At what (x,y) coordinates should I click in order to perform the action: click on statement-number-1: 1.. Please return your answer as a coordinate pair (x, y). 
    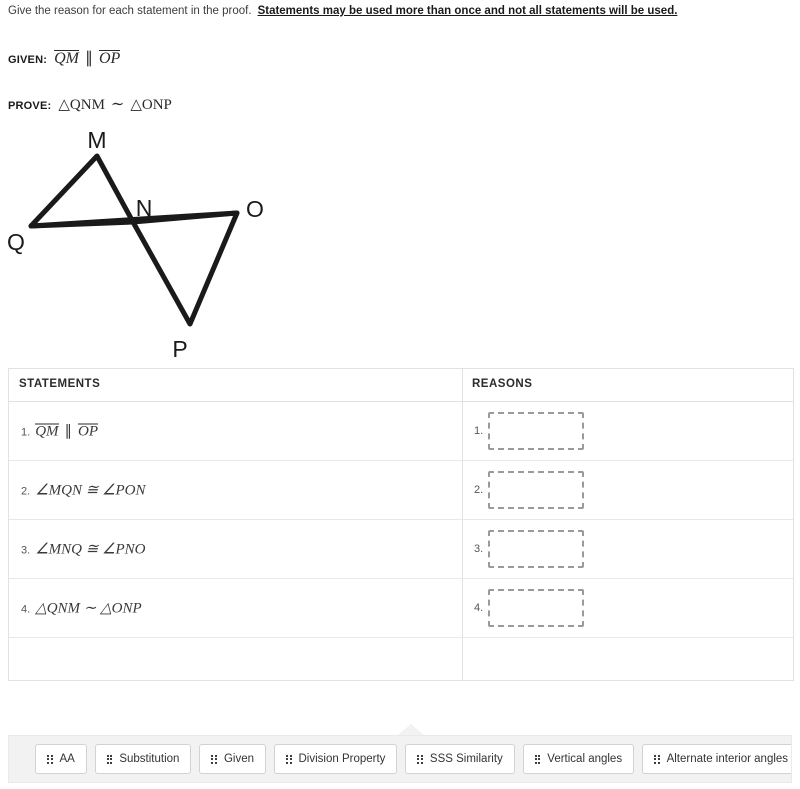
    Looking at the image, I should click on (26, 432).